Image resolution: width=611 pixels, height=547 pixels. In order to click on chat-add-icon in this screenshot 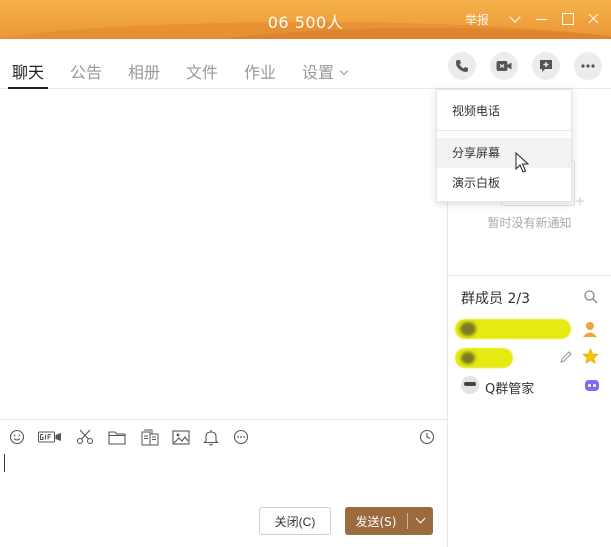, I will do `click(546, 66)`.